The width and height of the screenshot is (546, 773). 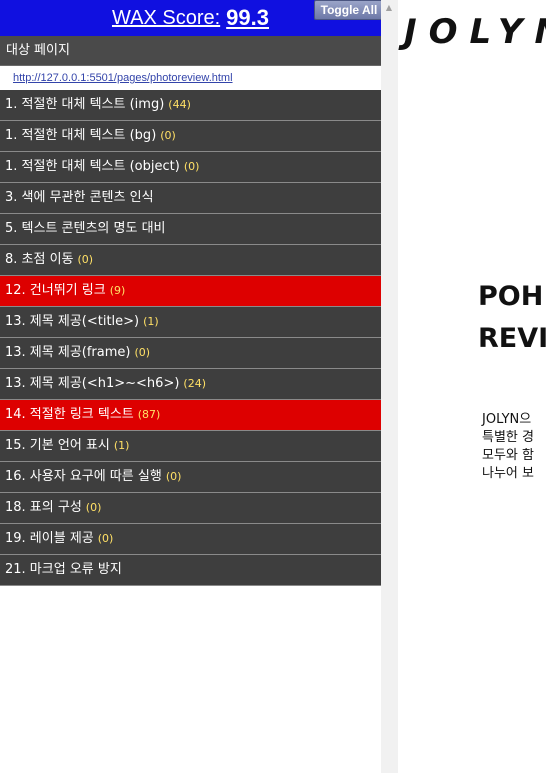 I want to click on check-item-label: 1. 적절한 대체 텍스트 (img), so click(x=85, y=104).